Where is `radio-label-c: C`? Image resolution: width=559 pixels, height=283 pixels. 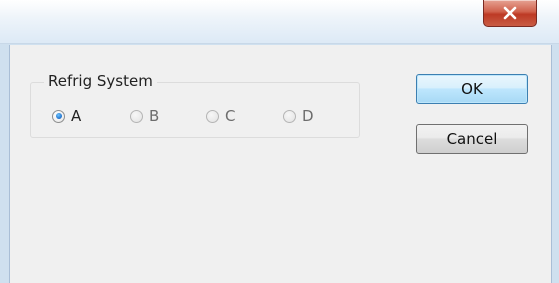
radio-label-c: C is located at coordinates (230, 116).